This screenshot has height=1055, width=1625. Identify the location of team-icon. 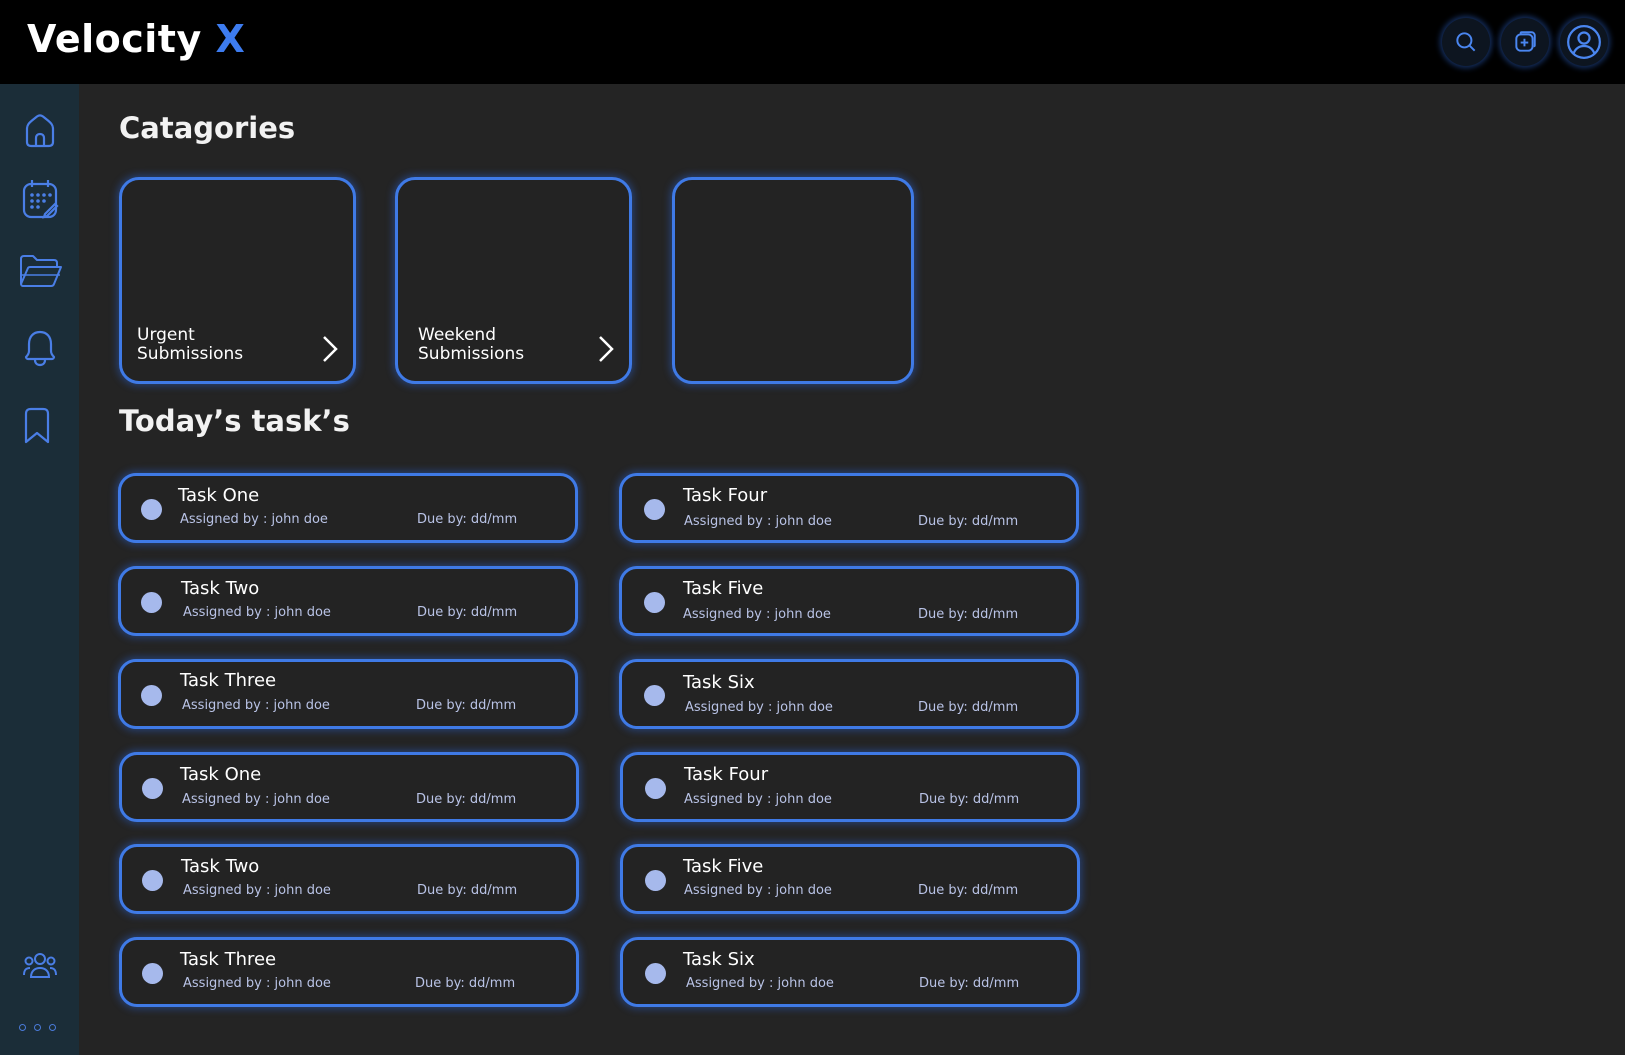
(40, 965).